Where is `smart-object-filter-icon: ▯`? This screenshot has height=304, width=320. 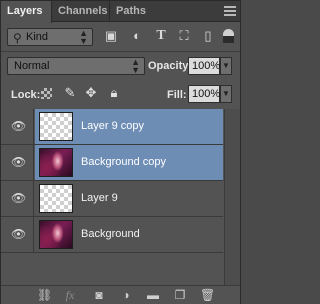
smart-object-filter-icon: ▯ is located at coordinates (208, 36).